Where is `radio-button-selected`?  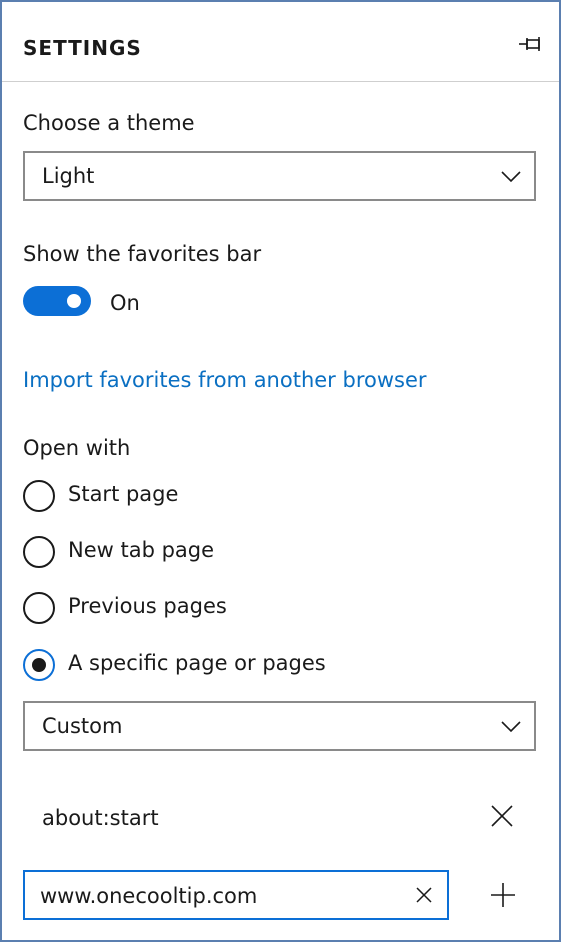 radio-button-selected is located at coordinates (39, 665).